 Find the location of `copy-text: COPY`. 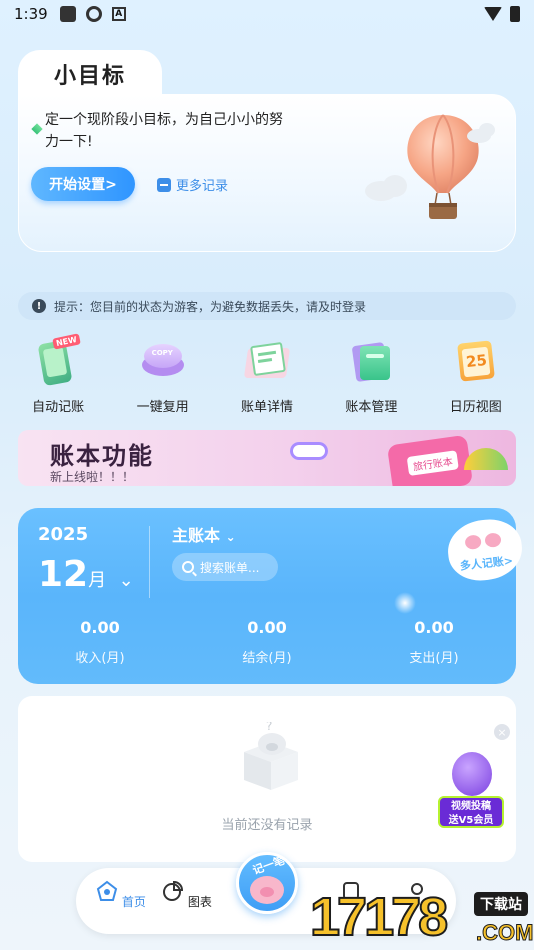

copy-text: COPY is located at coordinates (162, 353).